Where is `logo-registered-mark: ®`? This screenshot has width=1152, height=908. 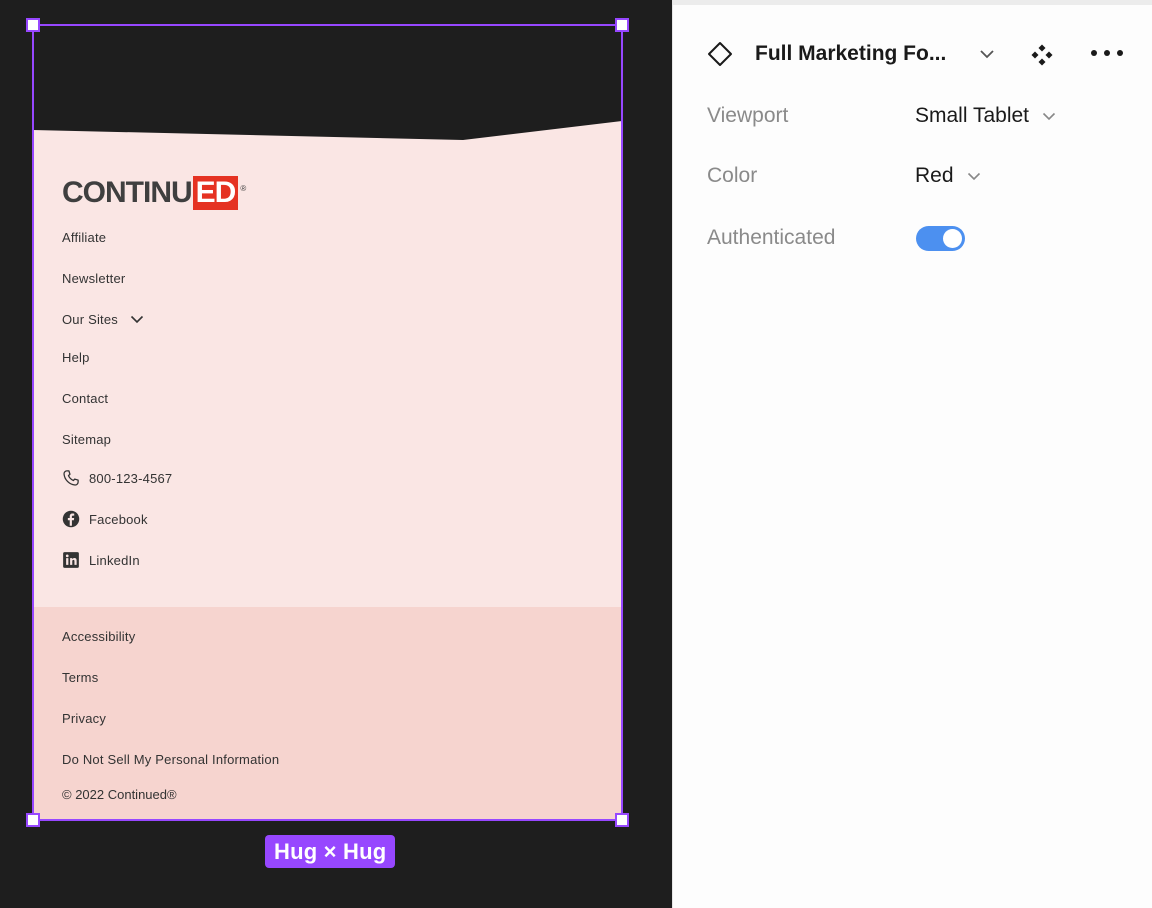
logo-registered-mark: ® is located at coordinates (243, 188).